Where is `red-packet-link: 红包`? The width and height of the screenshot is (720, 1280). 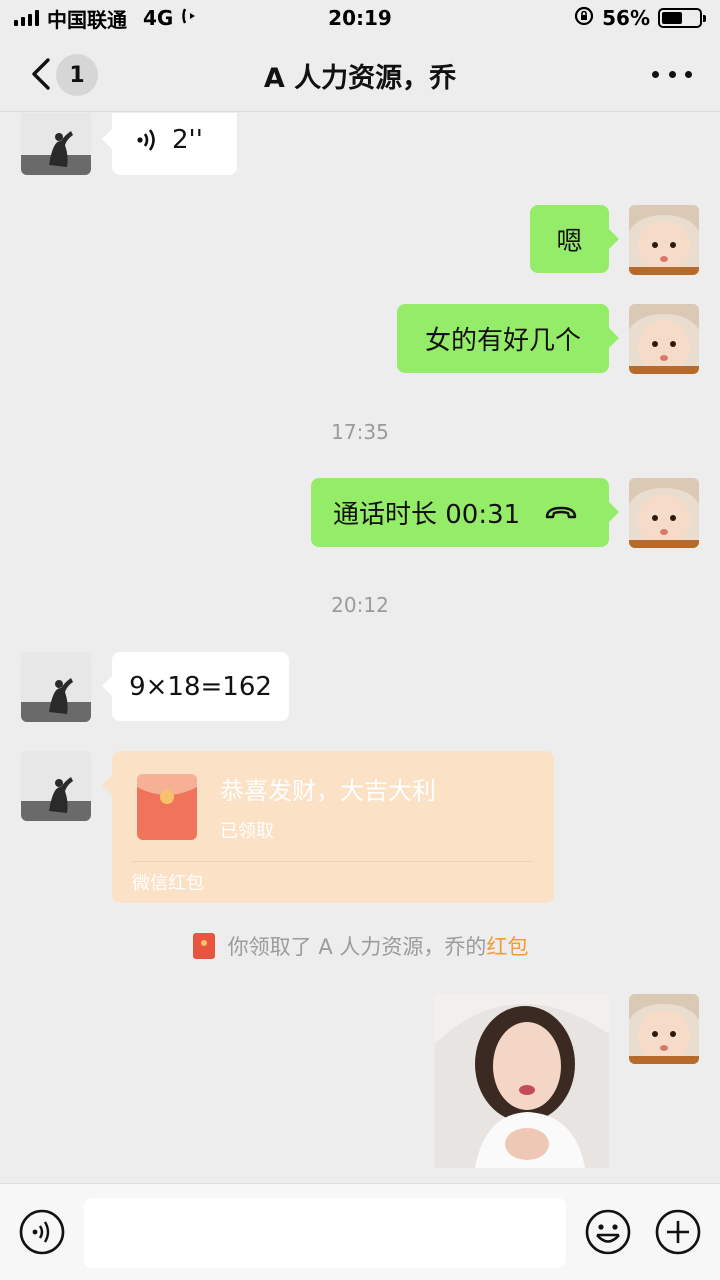
red-packet-link: 红包 is located at coordinates (507, 947).